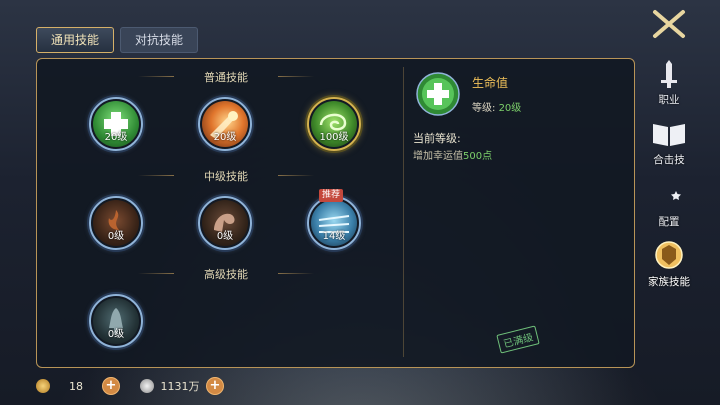  I want to click on skill-slot-flame: 0级, so click(116, 223).